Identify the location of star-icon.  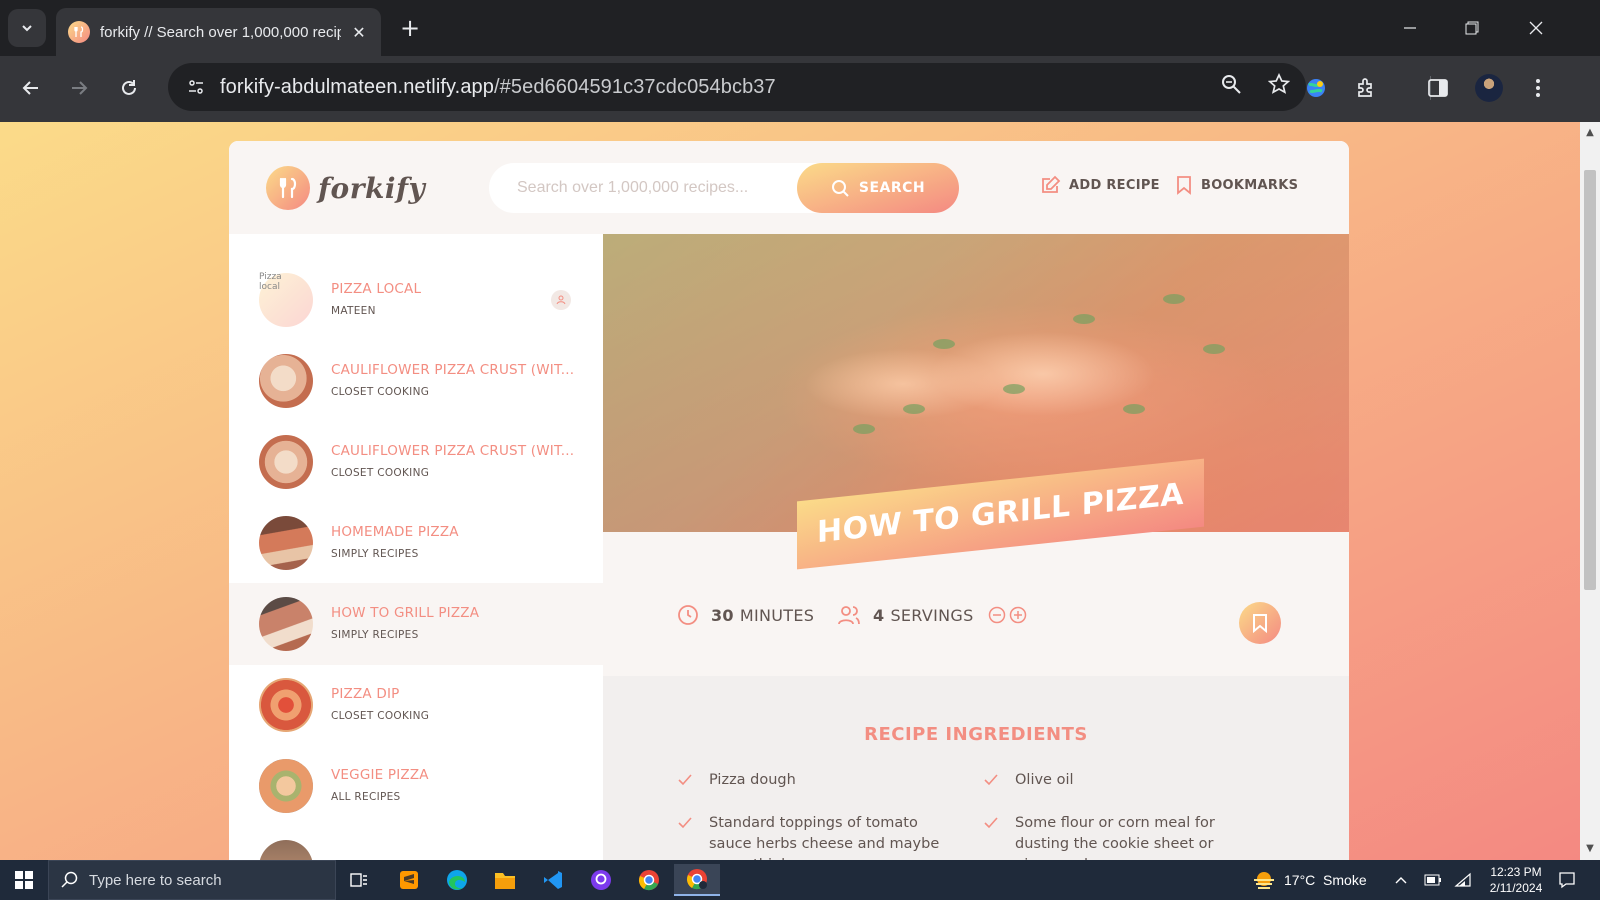
(1279, 84).